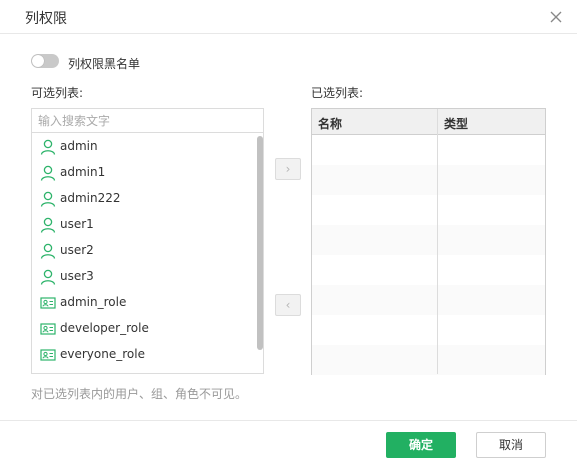 Image resolution: width=577 pixels, height=470 pixels. What do you see at coordinates (260, 243) in the screenshot?
I see `scrollbar-thumb` at bounding box center [260, 243].